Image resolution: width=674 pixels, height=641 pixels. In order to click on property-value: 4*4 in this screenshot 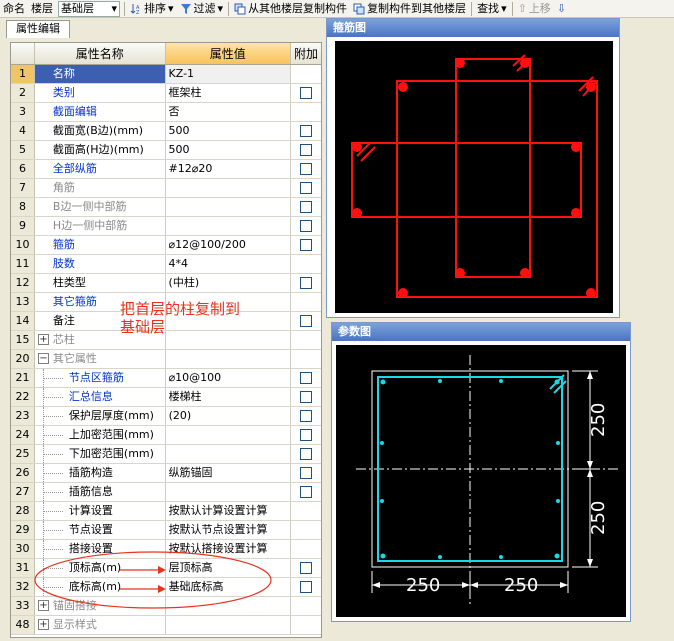, I will do `click(229, 264)`.